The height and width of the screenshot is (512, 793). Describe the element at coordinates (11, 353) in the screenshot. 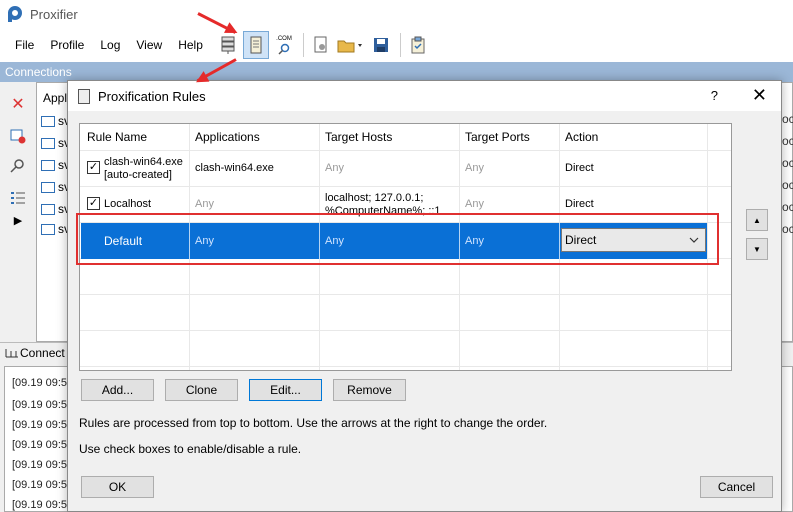

I see `network-icon` at that location.